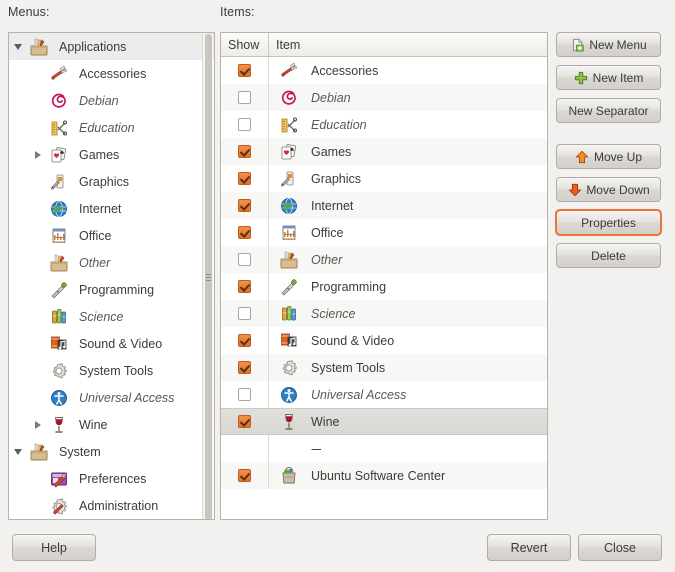  What do you see at coordinates (384, 259) in the screenshot?
I see `table-row: Other` at bounding box center [384, 259].